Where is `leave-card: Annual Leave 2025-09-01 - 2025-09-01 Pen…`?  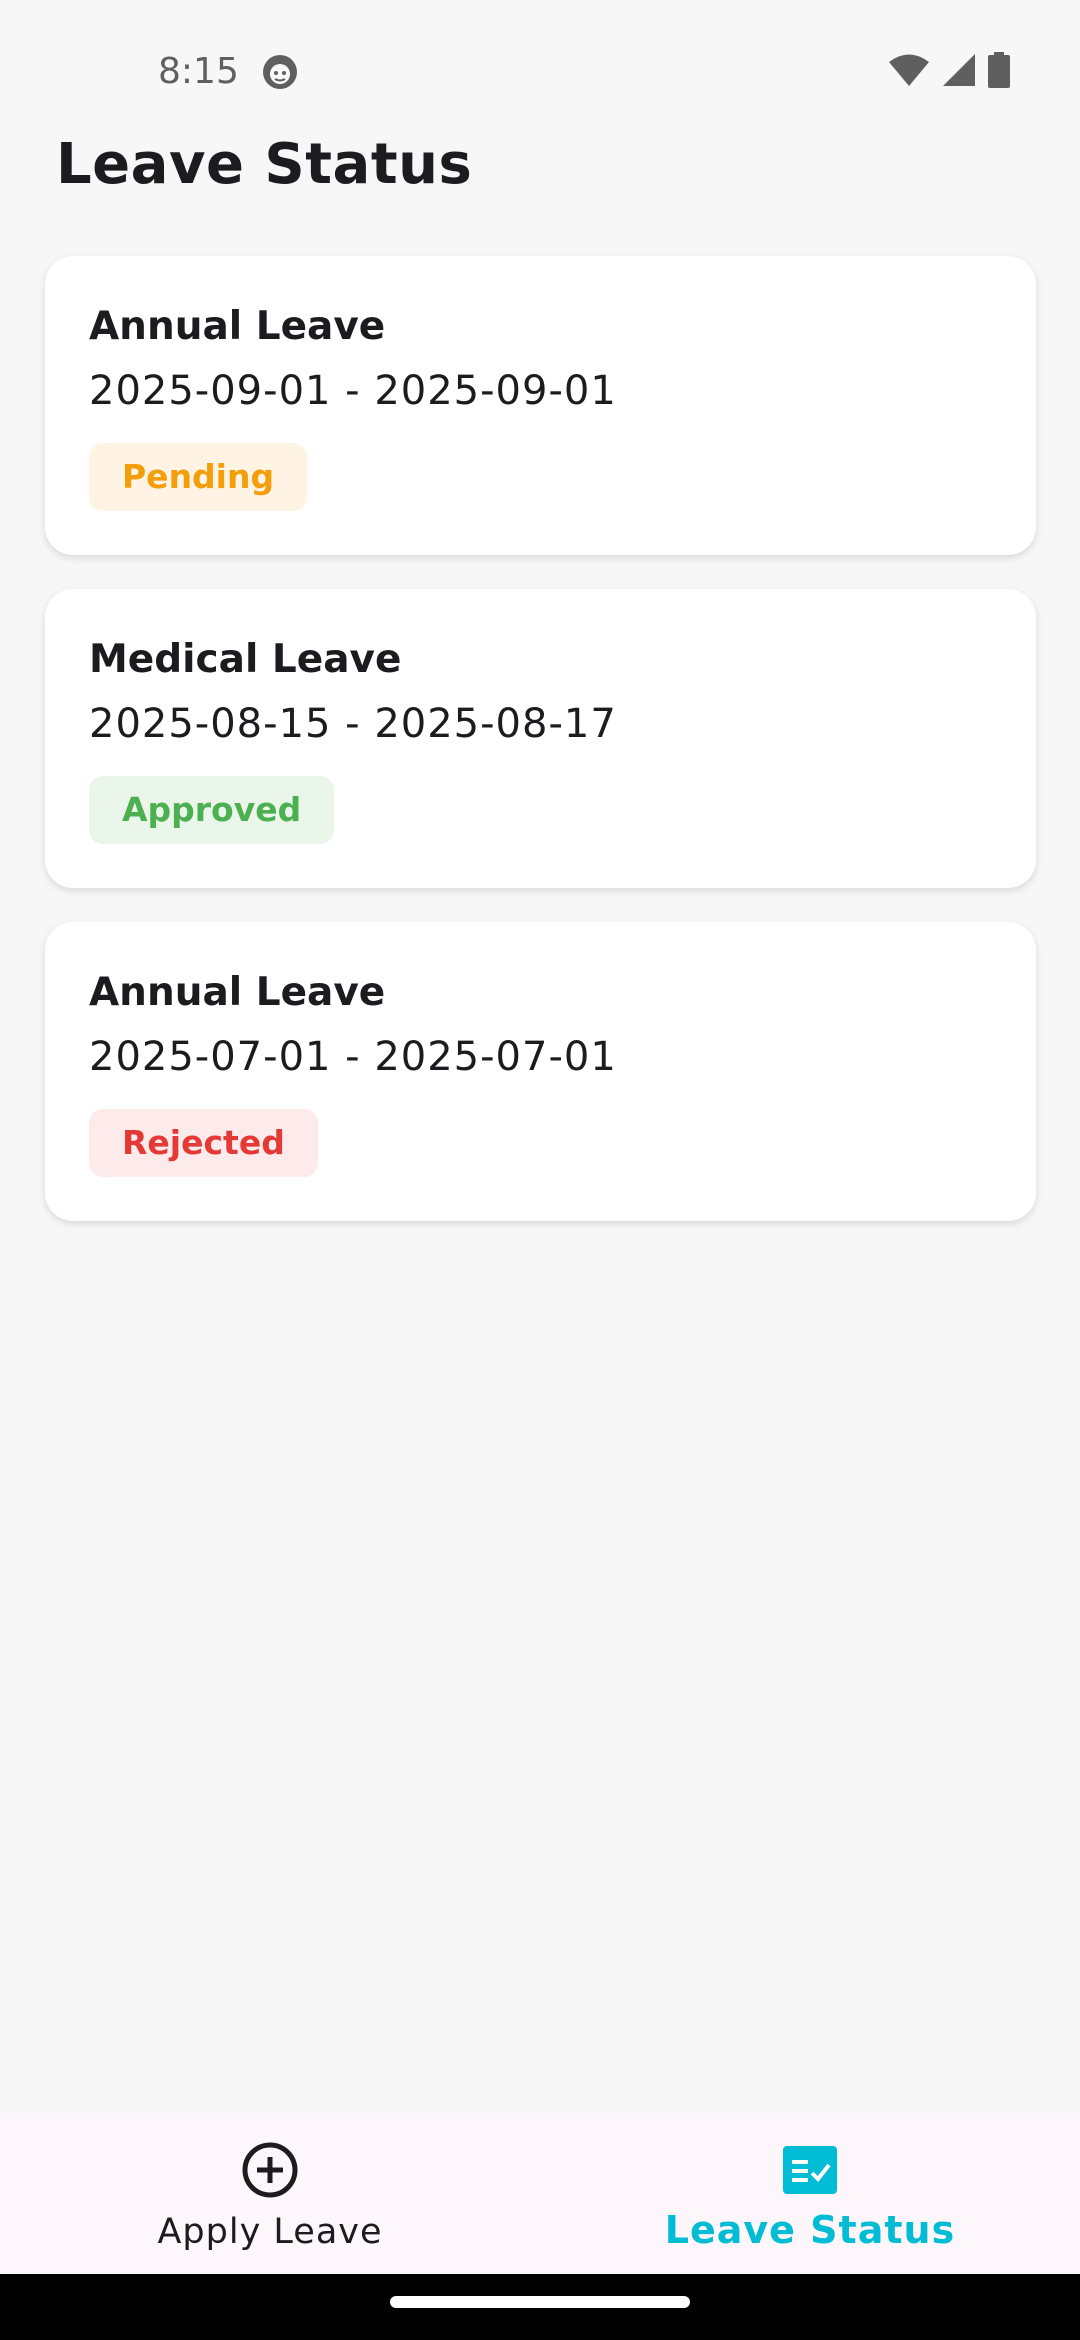
leave-card: Annual Leave 2025-09-01 - 2025-09-01 Pen… is located at coordinates (540, 405).